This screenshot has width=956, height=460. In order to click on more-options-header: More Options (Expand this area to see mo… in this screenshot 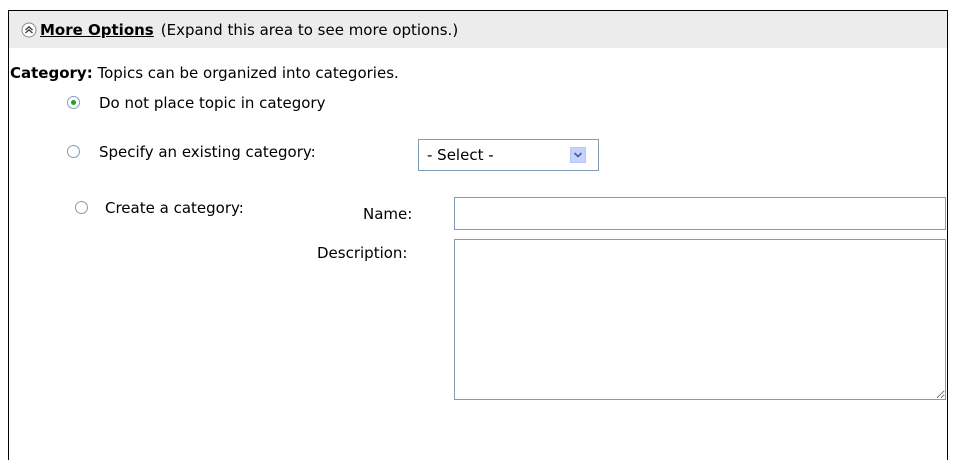, I will do `click(478, 29)`.